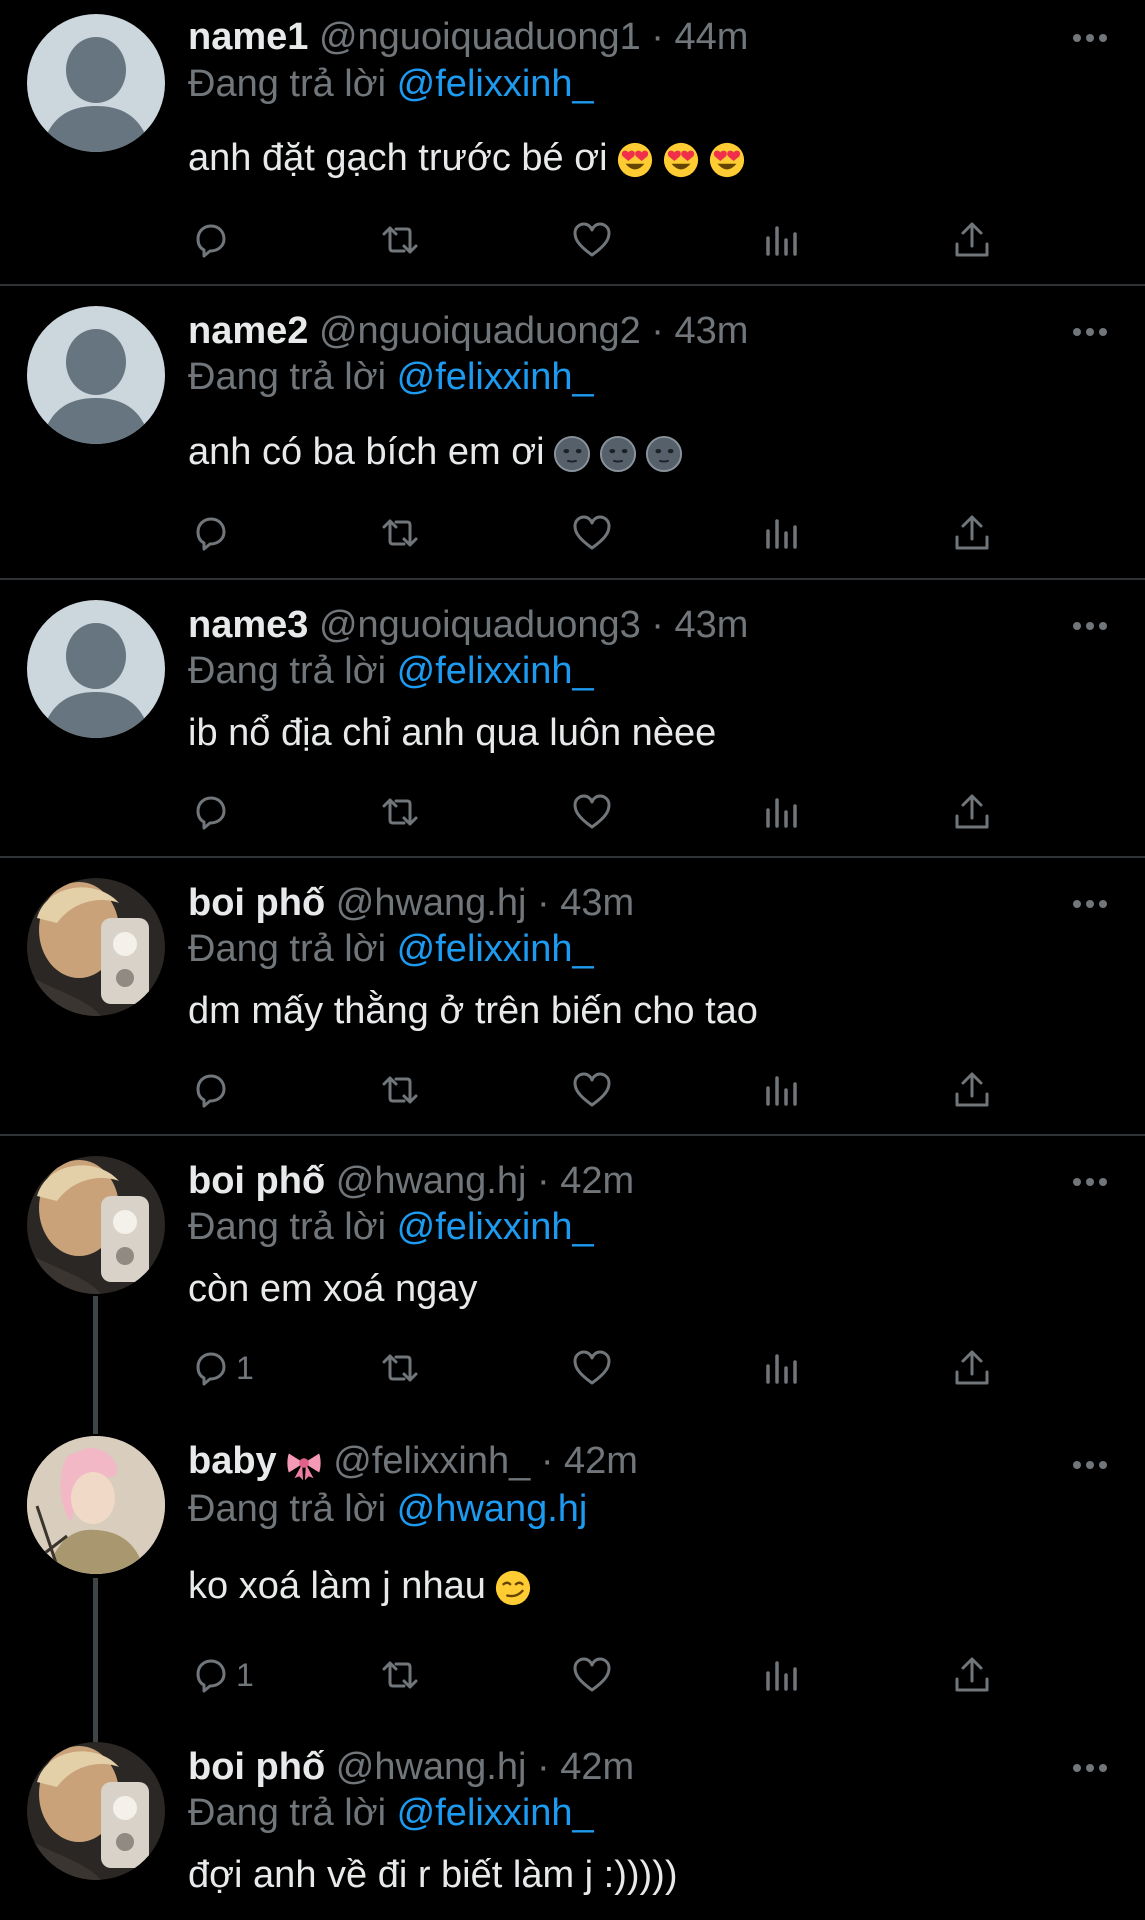 The height and width of the screenshot is (1920, 1145). Describe the element at coordinates (664, 454) in the screenshot. I see `new-moon-face-emoji` at that location.